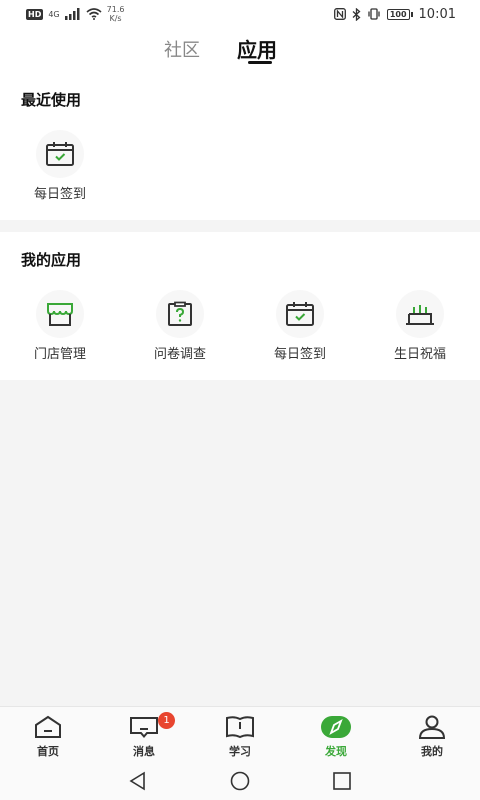 The width and height of the screenshot is (480, 800). What do you see at coordinates (180, 314) in the screenshot?
I see `questionnaire-icon` at bounding box center [180, 314].